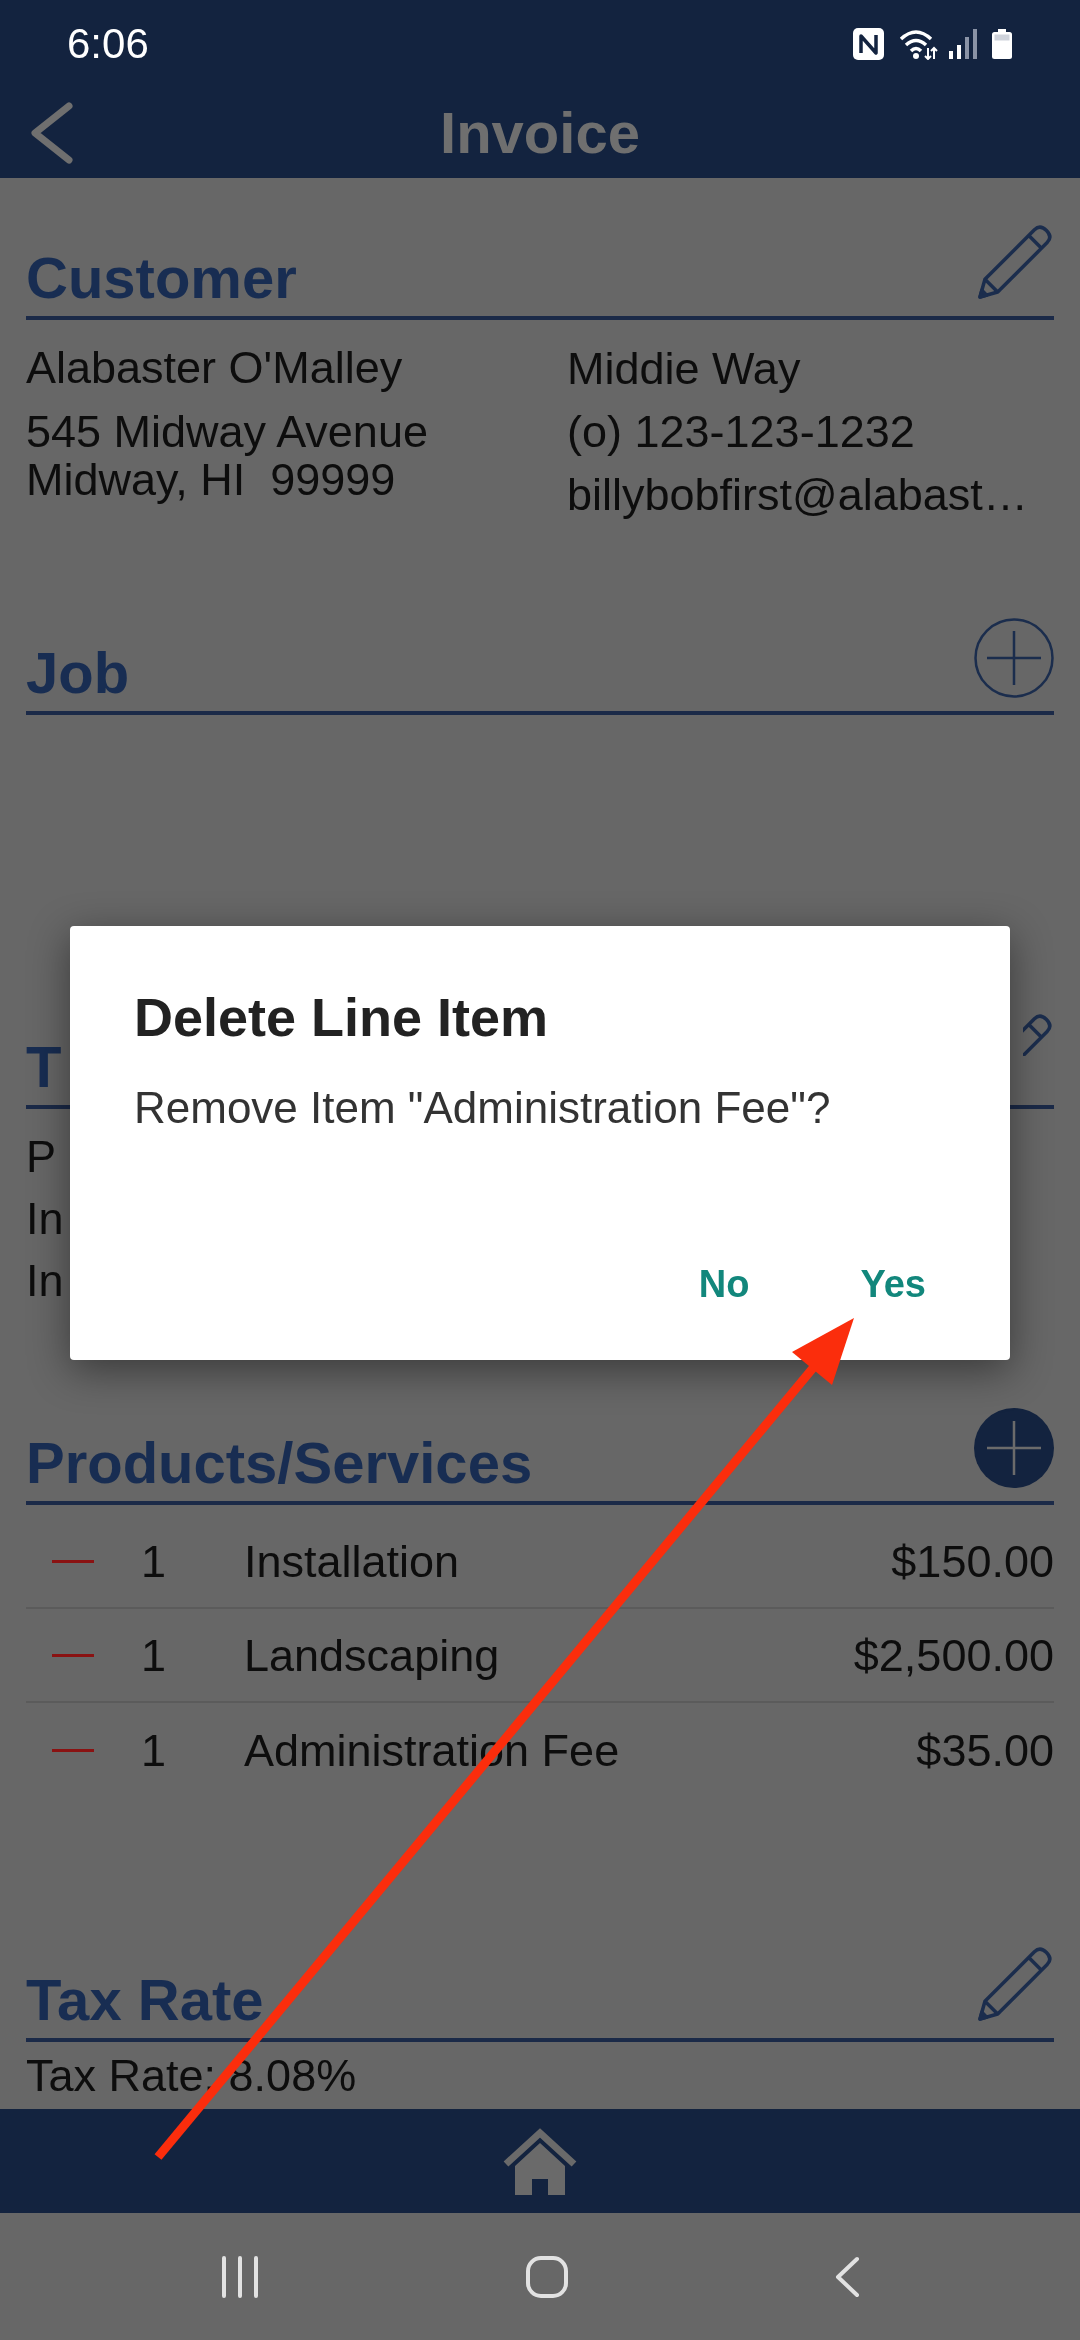 The image size is (1080, 2340). I want to click on section-title: T, so click(44, 1067).